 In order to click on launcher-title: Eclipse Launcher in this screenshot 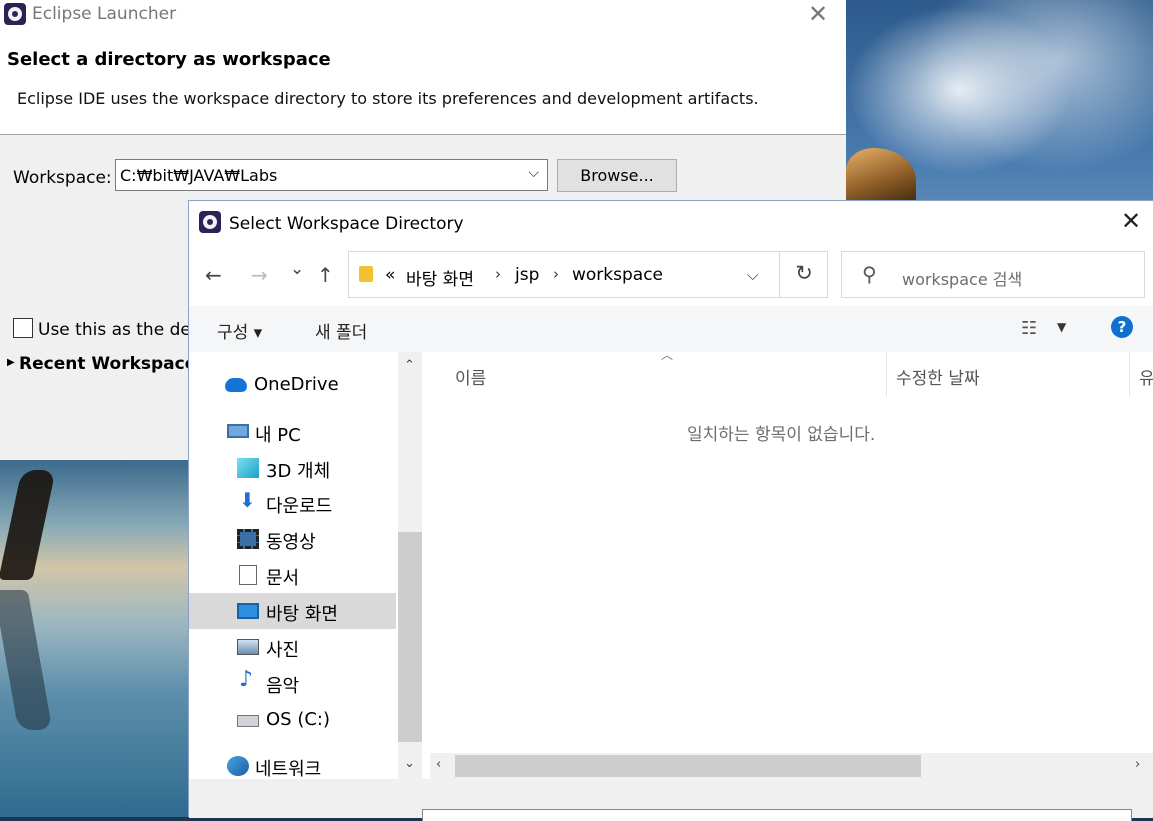, I will do `click(104, 14)`.